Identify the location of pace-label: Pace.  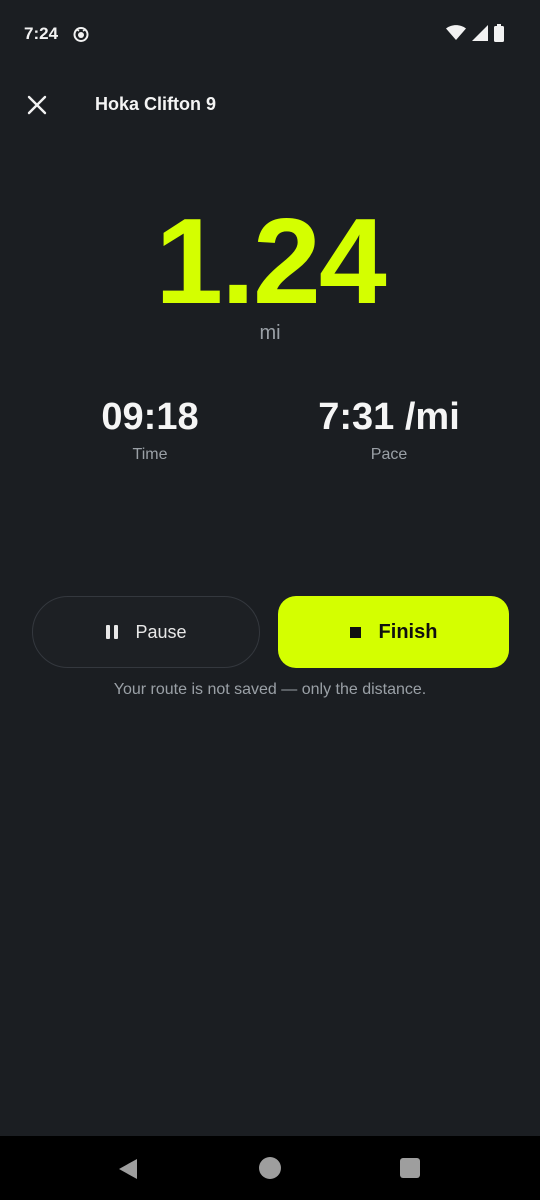
(389, 454).